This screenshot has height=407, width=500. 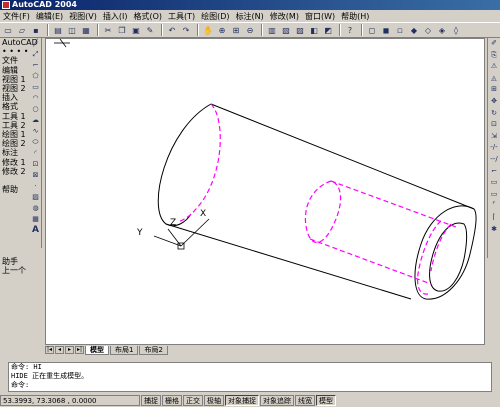 What do you see at coordinates (36, 142) in the screenshot?
I see `ellipse-icon: ⬭` at bounding box center [36, 142].